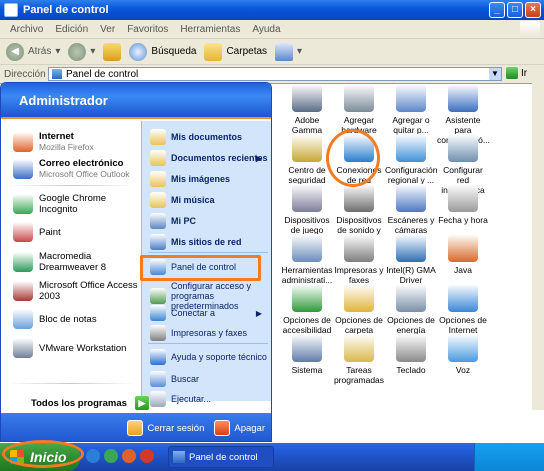 This screenshot has width=544, height=471. What do you see at coordinates (209, 333) in the screenshot?
I see `start-printer: Impresoras y faxes` at bounding box center [209, 333].